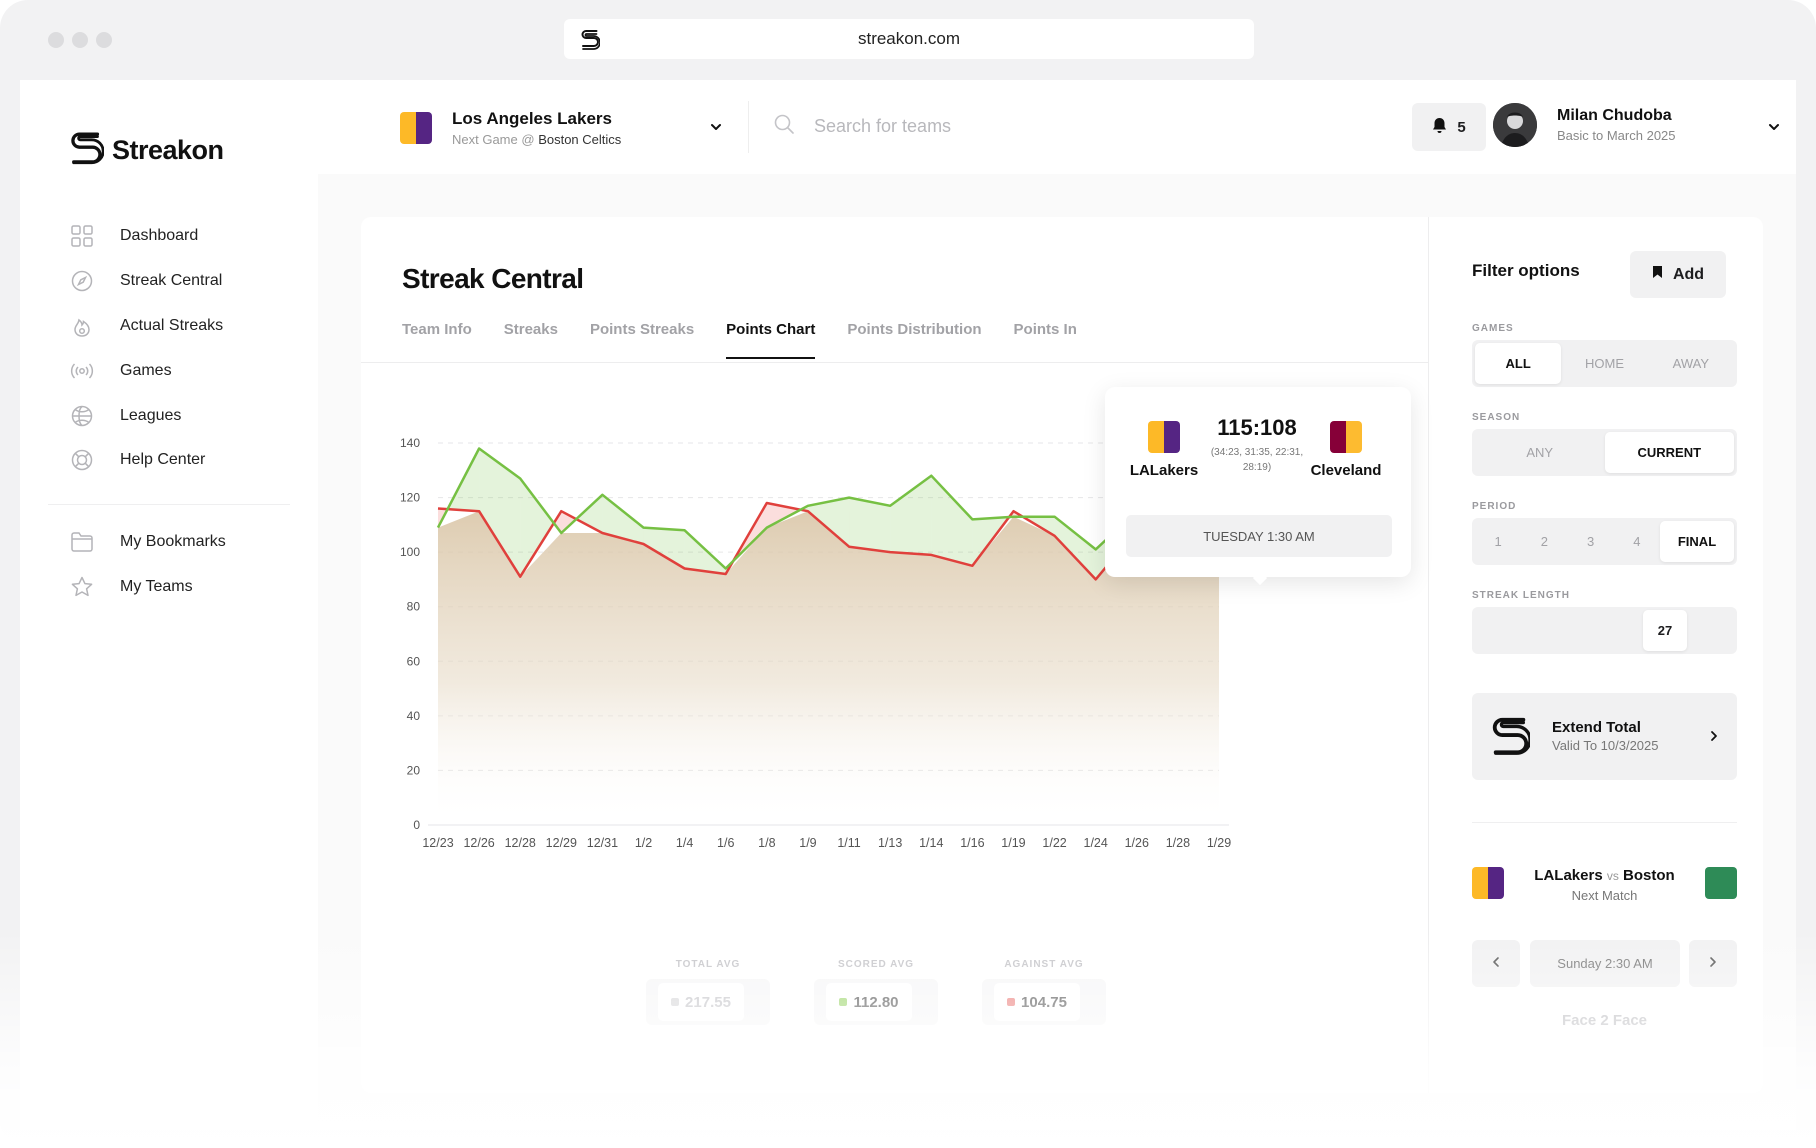 The image size is (1816, 1148). Describe the element at coordinates (190, 415) in the screenshot. I see `sidebar-item-leagues: Leagues` at that location.